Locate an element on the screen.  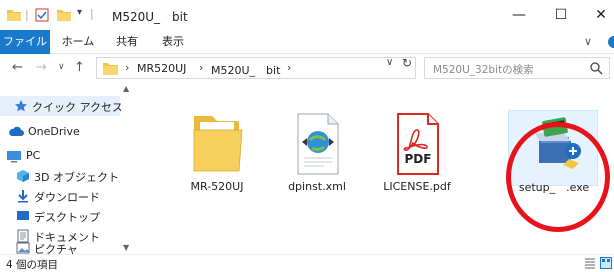
quick-access-dropdown-icon: ▾ is located at coordinates (79, 15).